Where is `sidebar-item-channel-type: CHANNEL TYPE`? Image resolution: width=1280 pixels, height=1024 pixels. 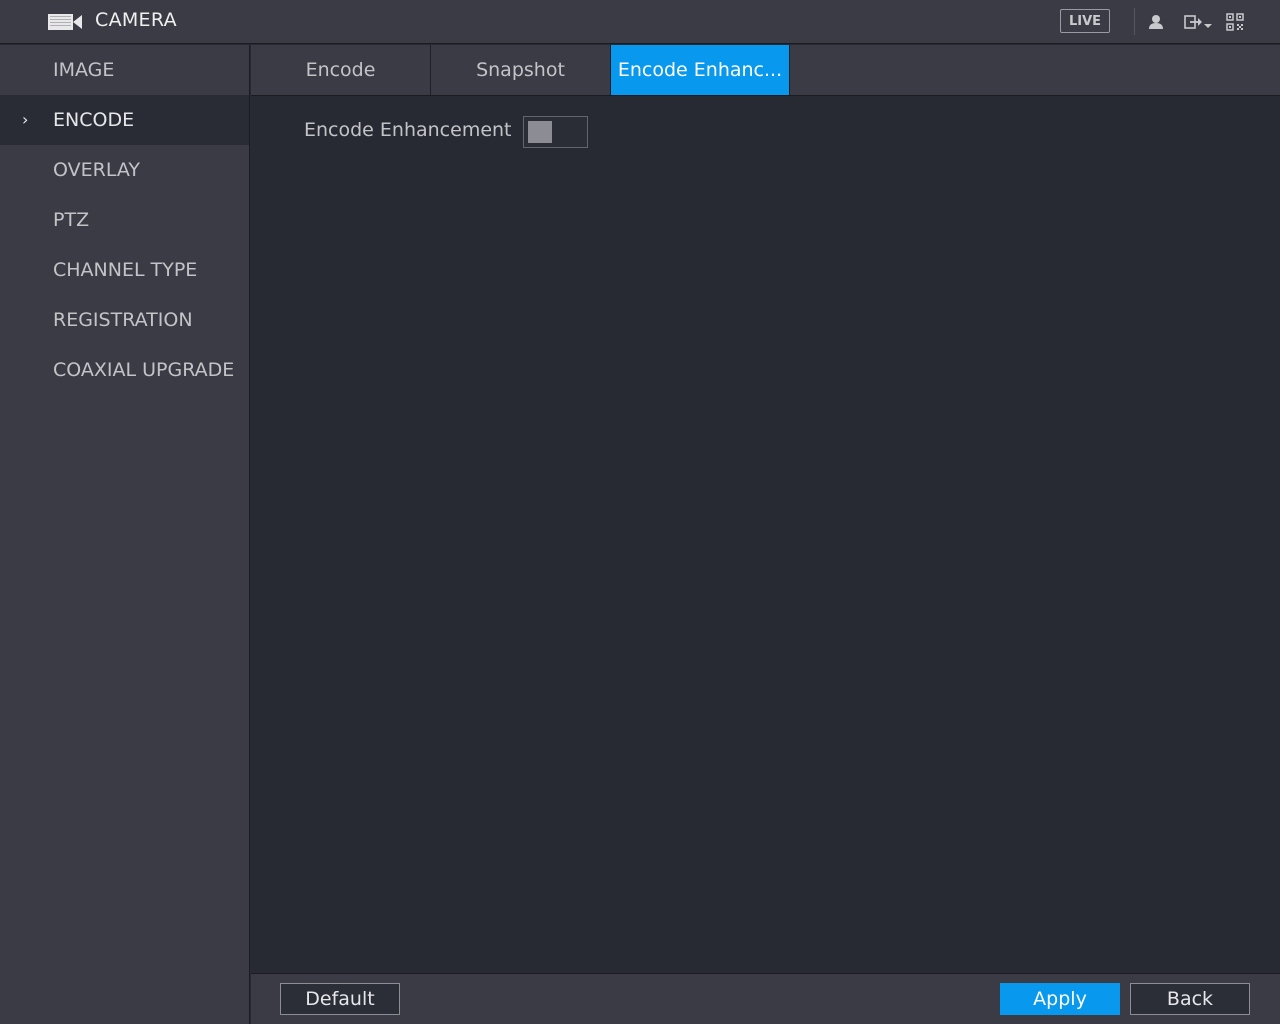 sidebar-item-channel-type: CHANNEL TYPE is located at coordinates (124, 270).